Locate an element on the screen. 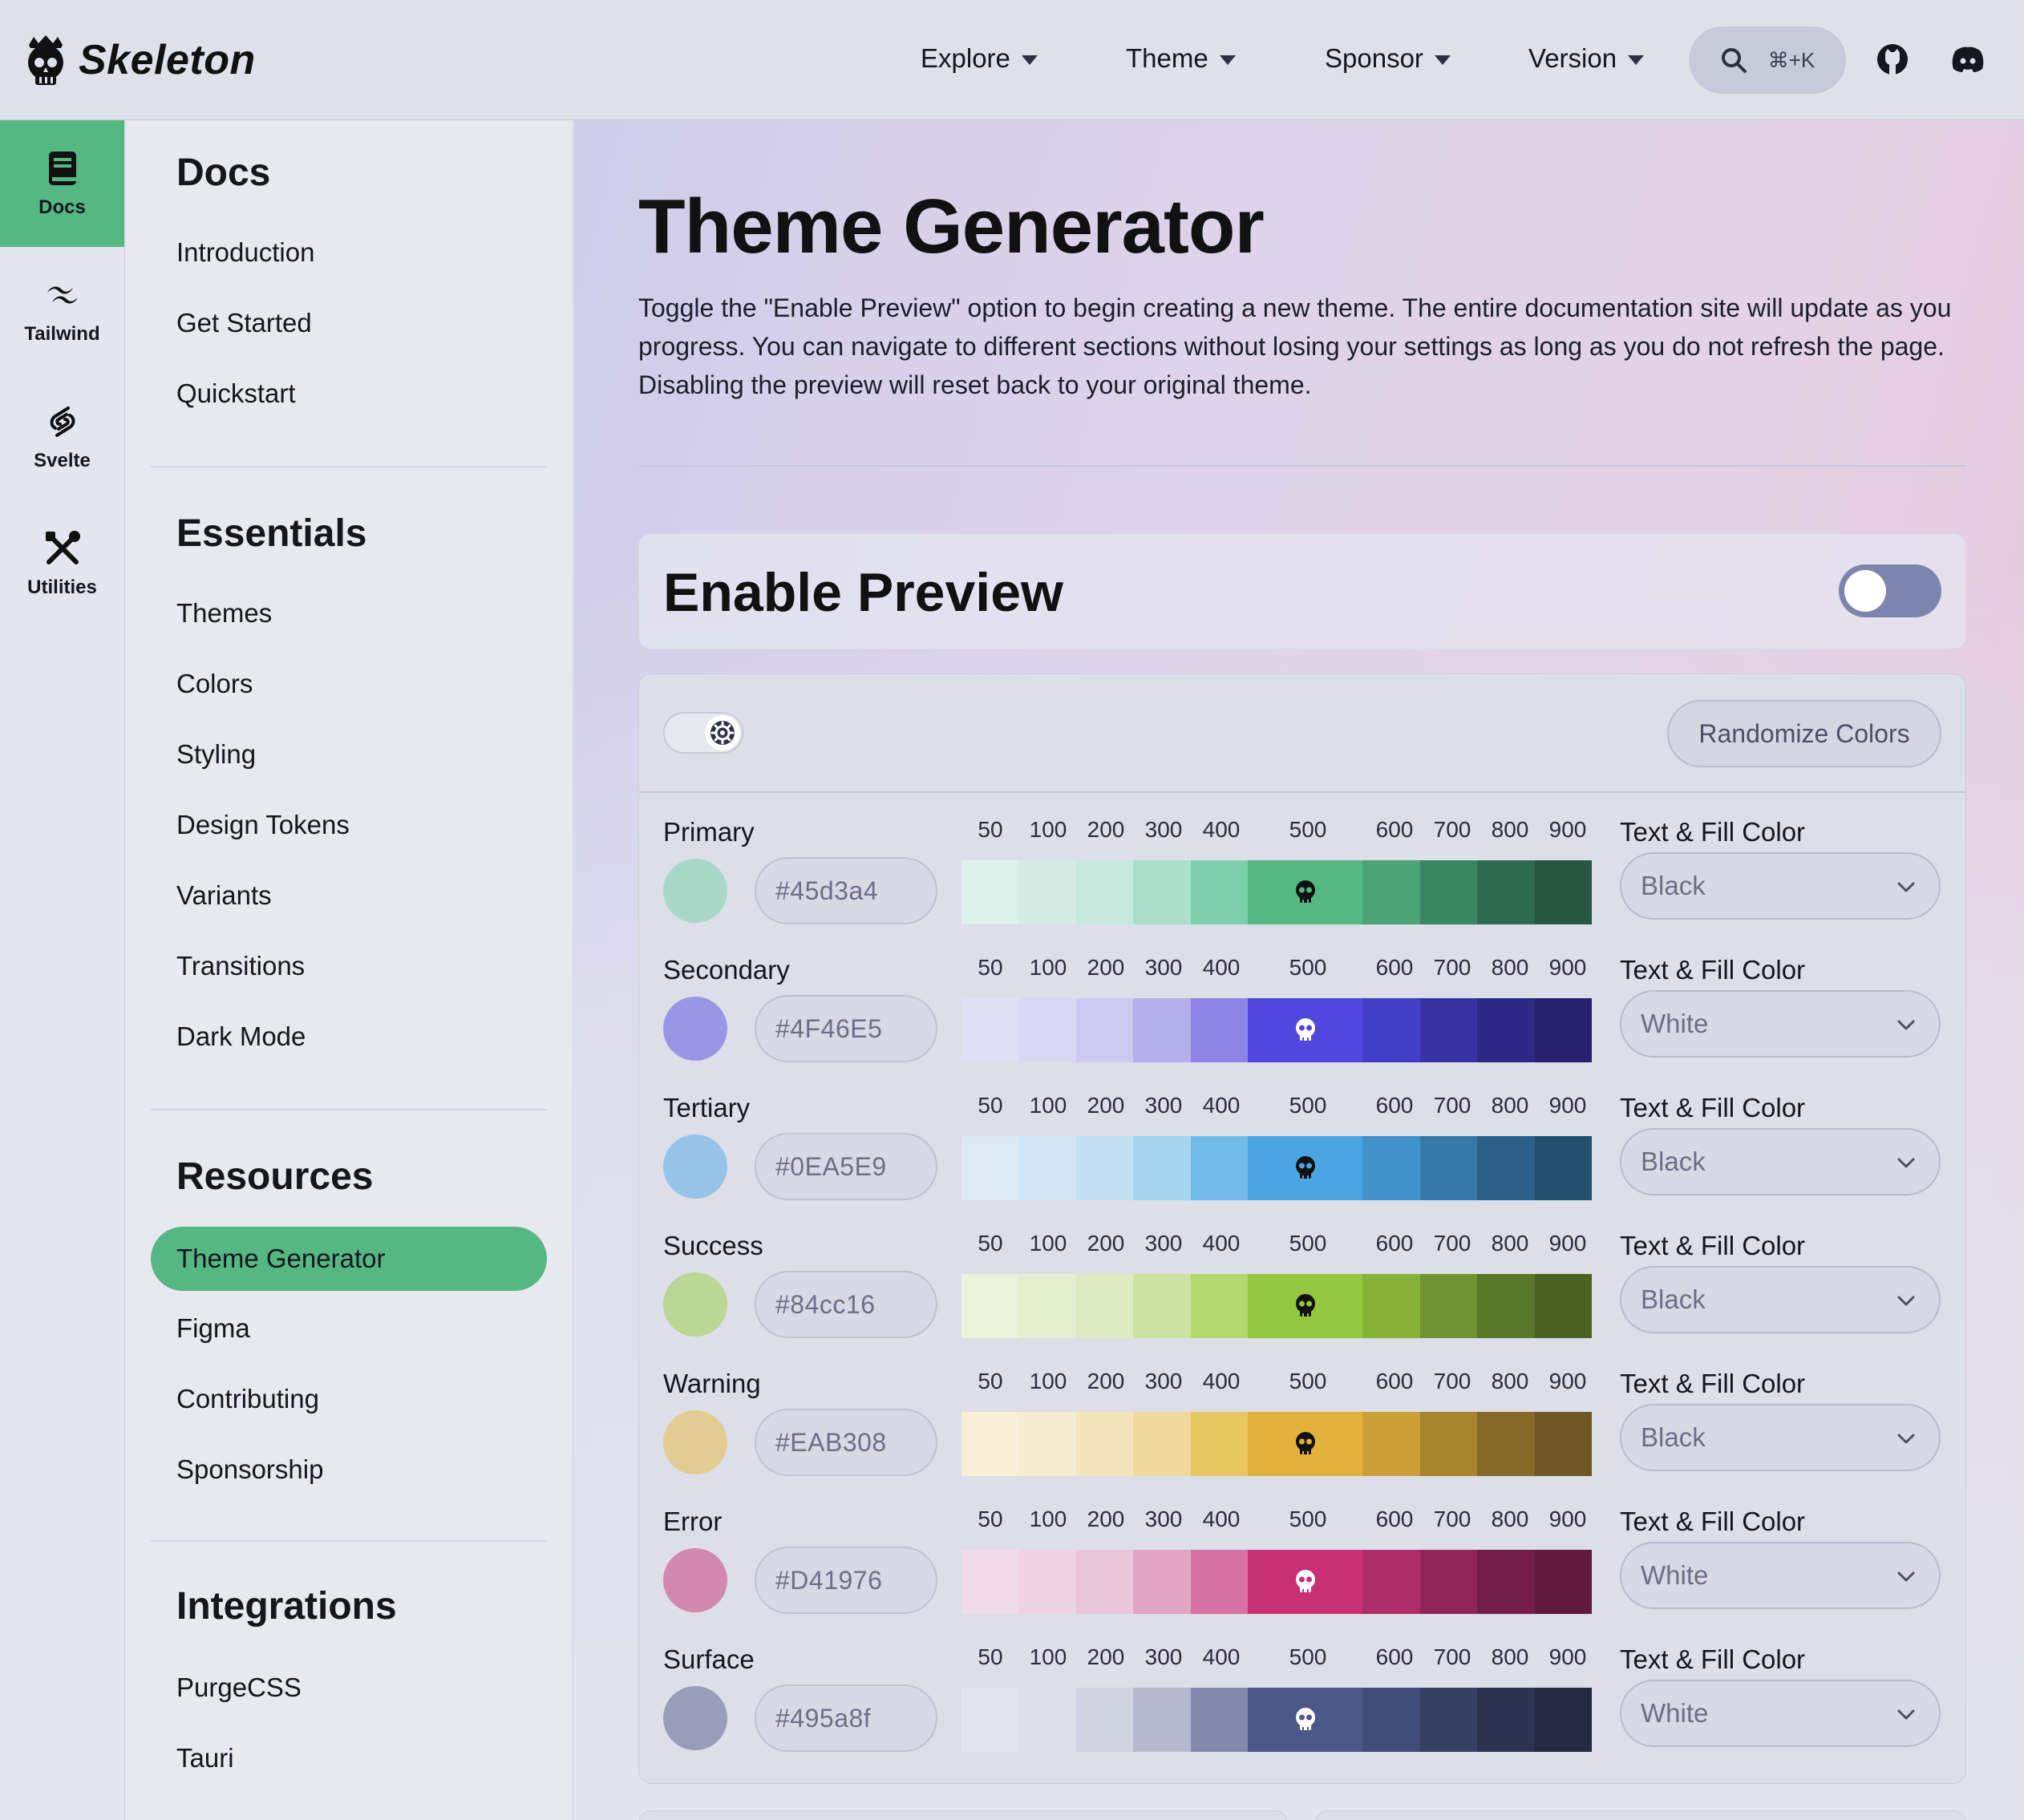 The height and width of the screenshot is (1820, 2024). gear-icon is located at coordinates (722, 733).